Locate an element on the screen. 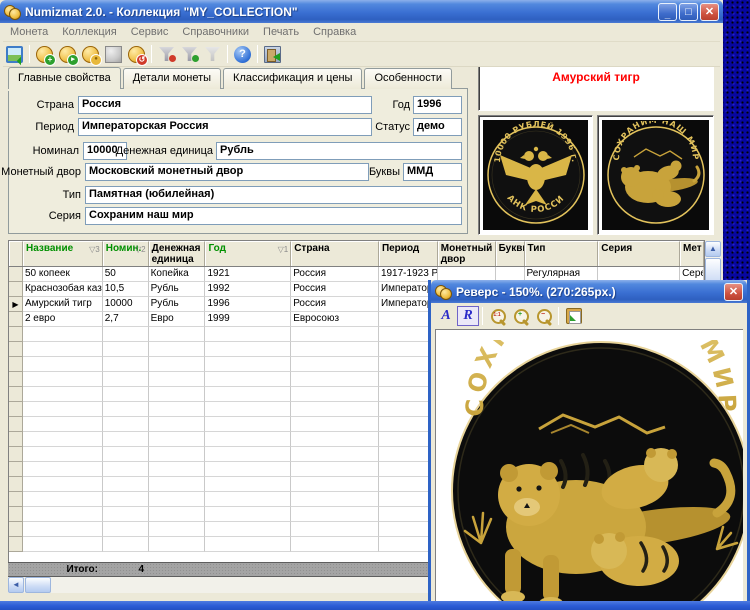 This screenshot has height=610, width=750. coin-gray-icon is located at coordinates (113, 54).